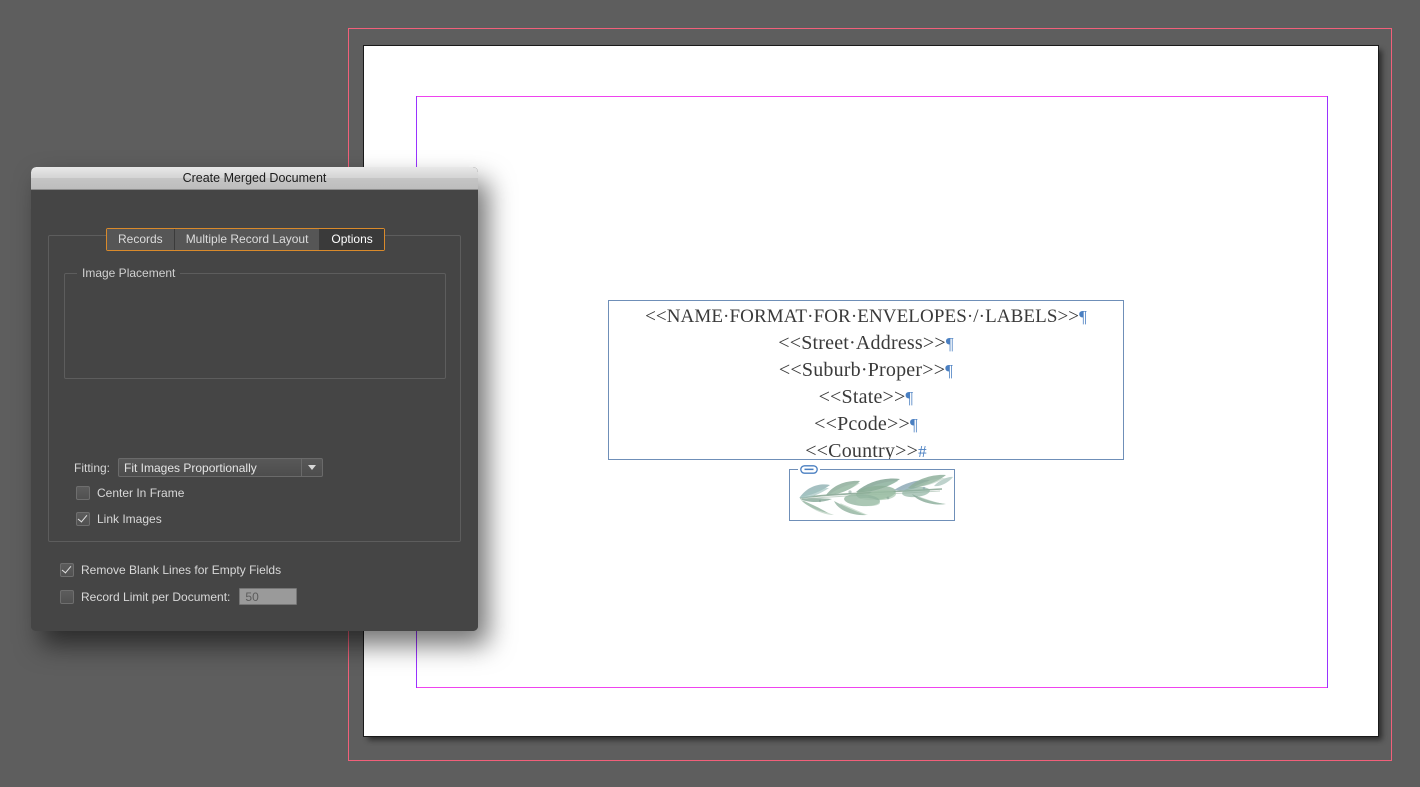 The width and height of the screenshot is (1420, 787). I want to click on merge-field-text: <<Pcode>>, so click(862, 424).